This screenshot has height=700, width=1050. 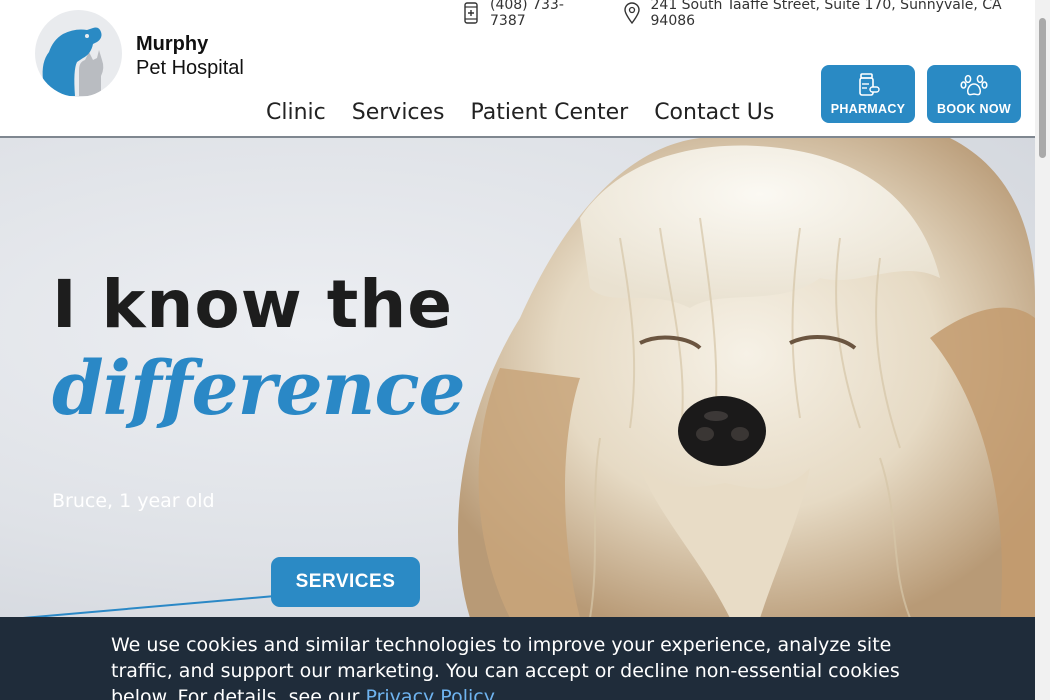 I want to click on nav-item-contact-us: Contact Us, so click(x=714, y=112).